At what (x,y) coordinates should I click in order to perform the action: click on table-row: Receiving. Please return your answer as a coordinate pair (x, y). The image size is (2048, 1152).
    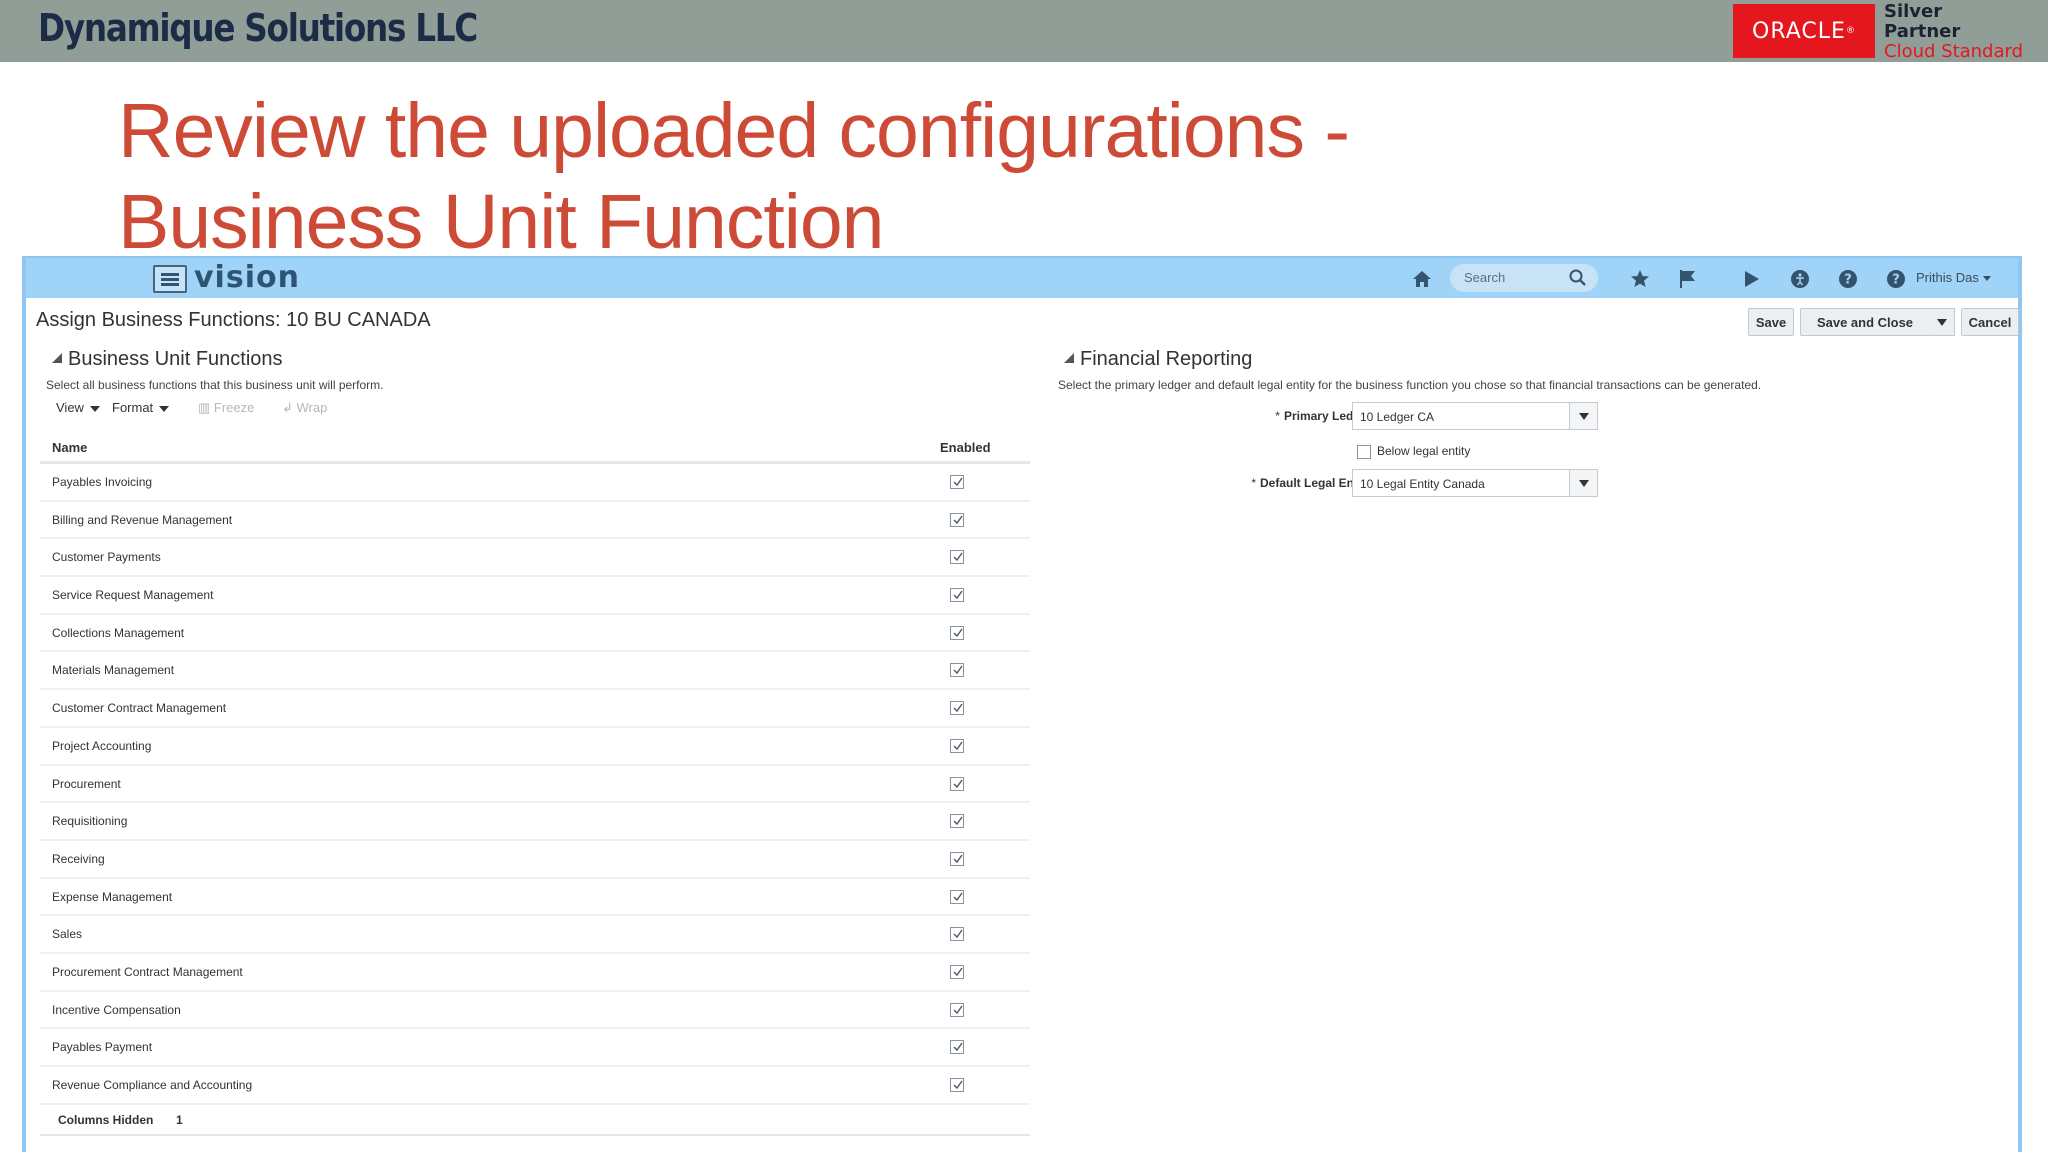
    Looking at the image, I should click on (535, 860).